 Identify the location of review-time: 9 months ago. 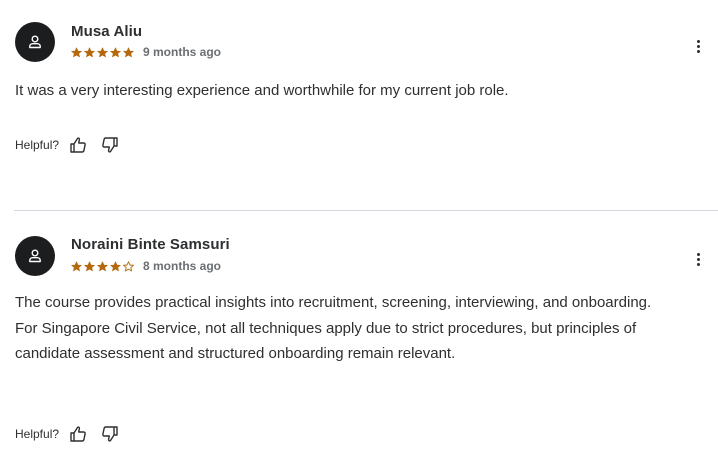
(182, 52).